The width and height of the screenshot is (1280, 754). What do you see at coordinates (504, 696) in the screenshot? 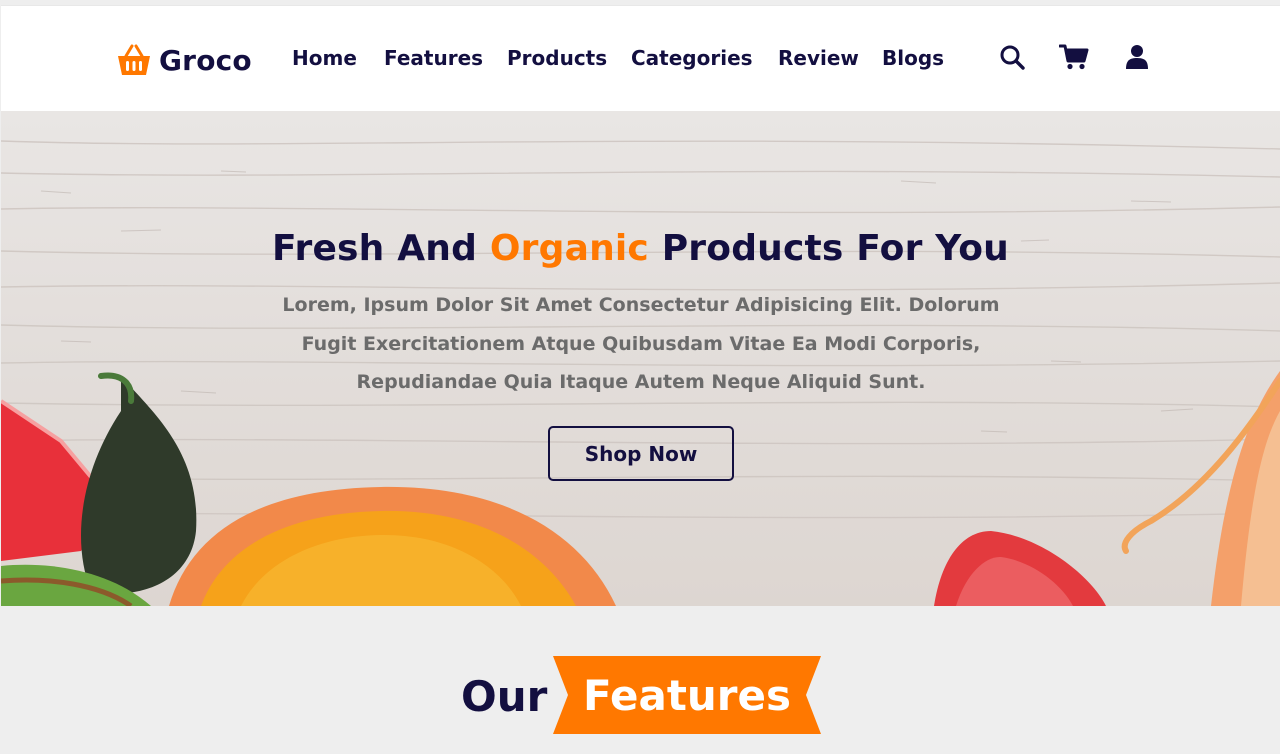
I see `features-heading-prefix: Our` at bounding box center [504, 696].